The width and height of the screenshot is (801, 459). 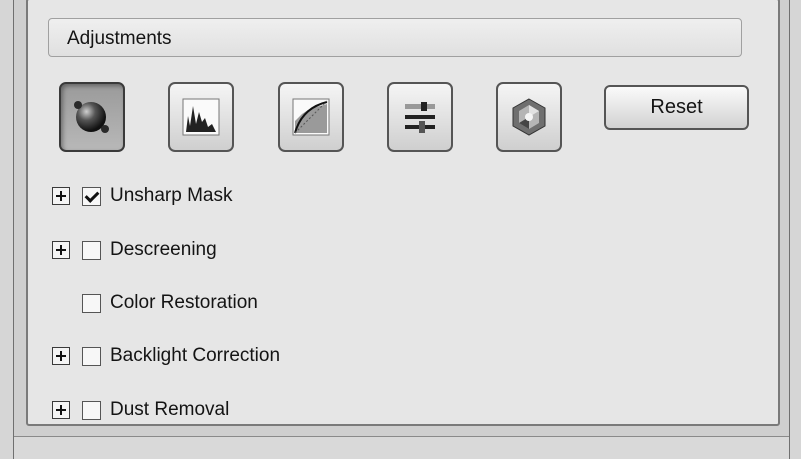 I want to click on window-frame-right, so click(x=795, y=229).